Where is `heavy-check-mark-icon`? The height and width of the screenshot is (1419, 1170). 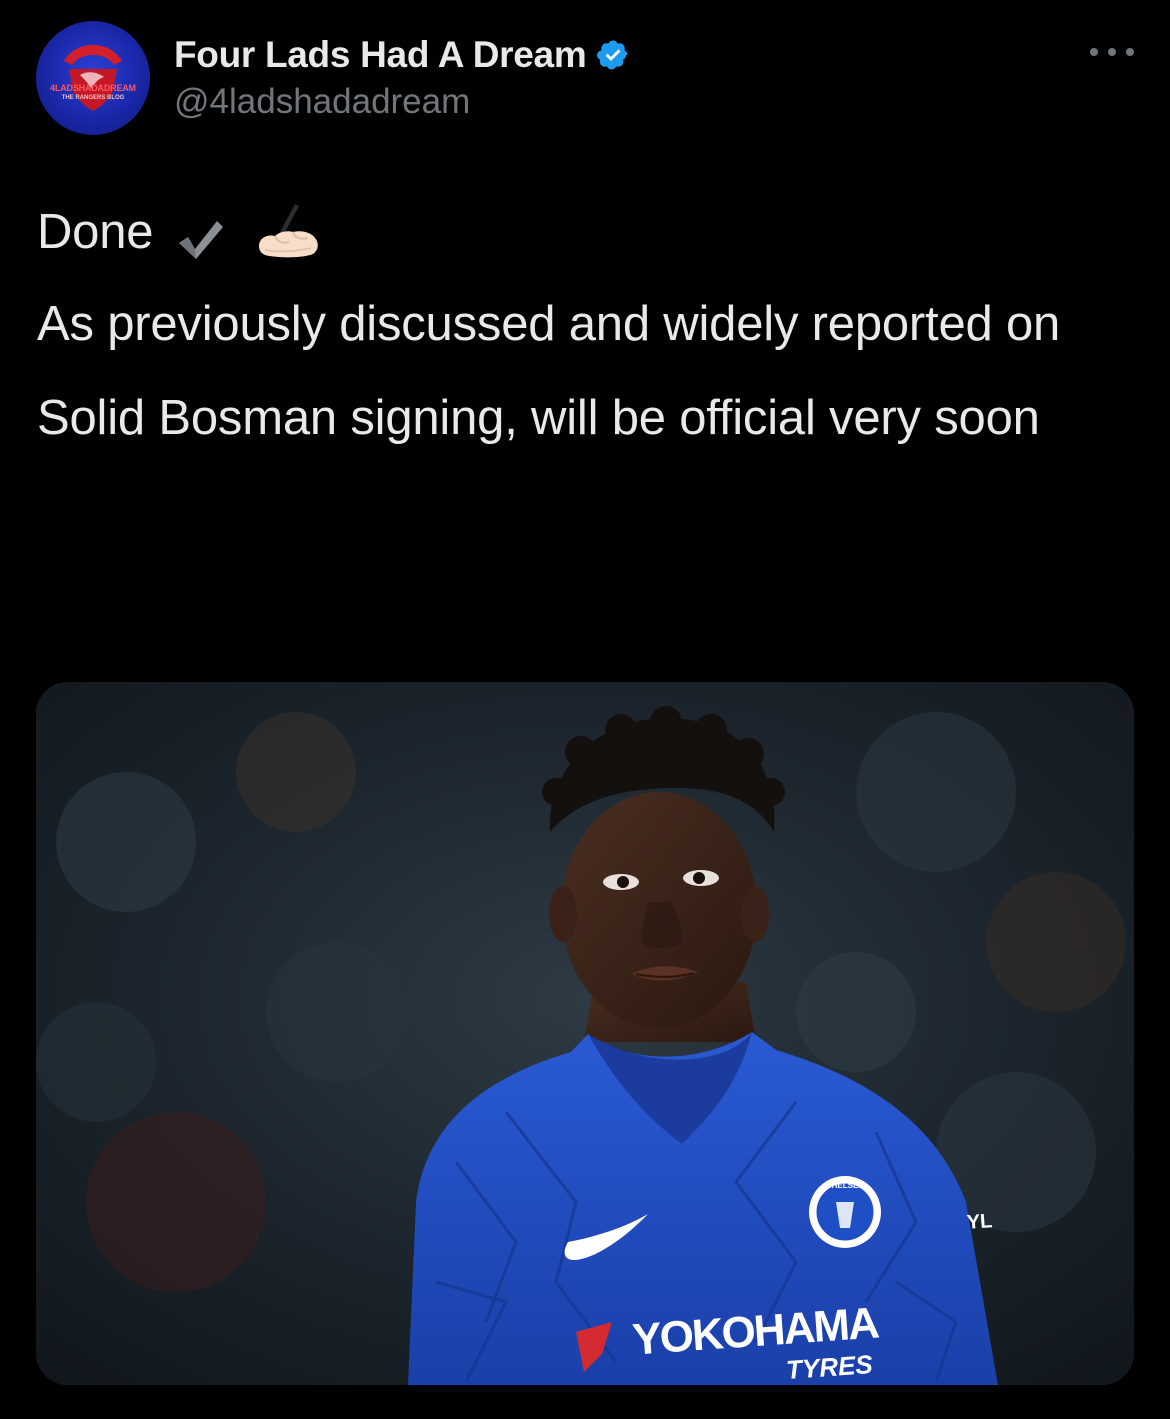 heavy-check-mark-icon is located at coordinates (200, 234).